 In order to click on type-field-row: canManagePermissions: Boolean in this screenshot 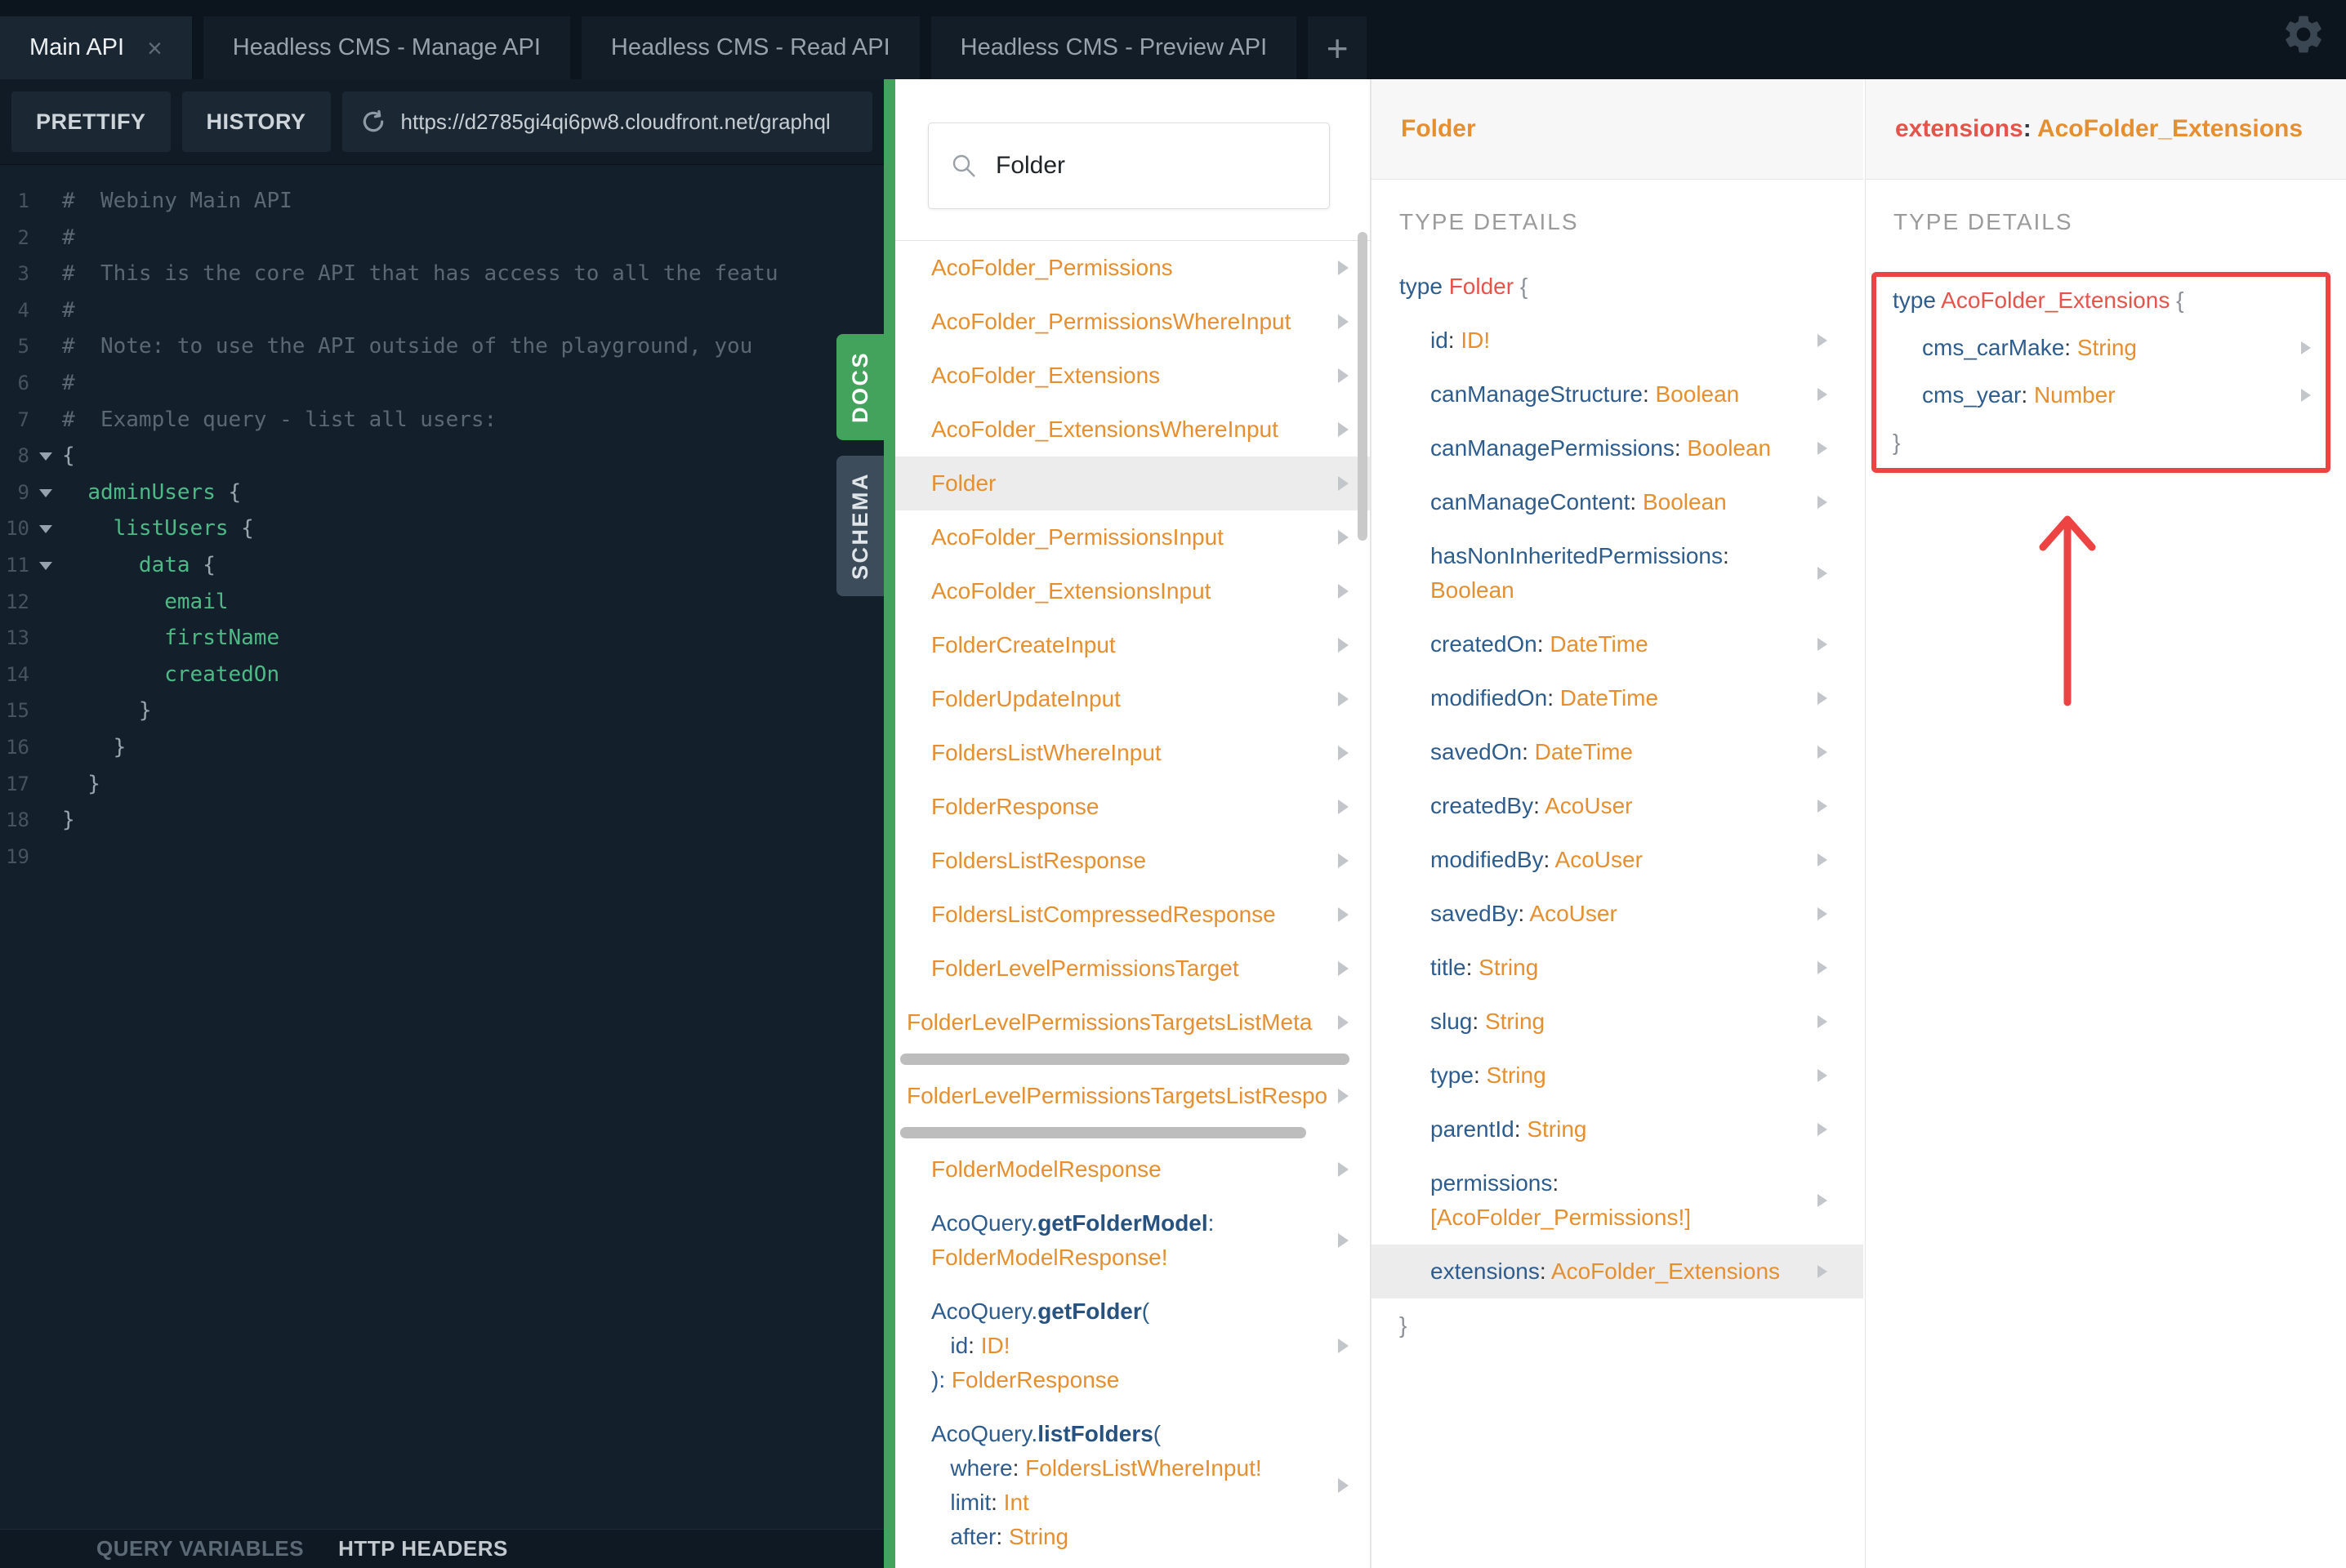, I will do `click(1617, 448)`.